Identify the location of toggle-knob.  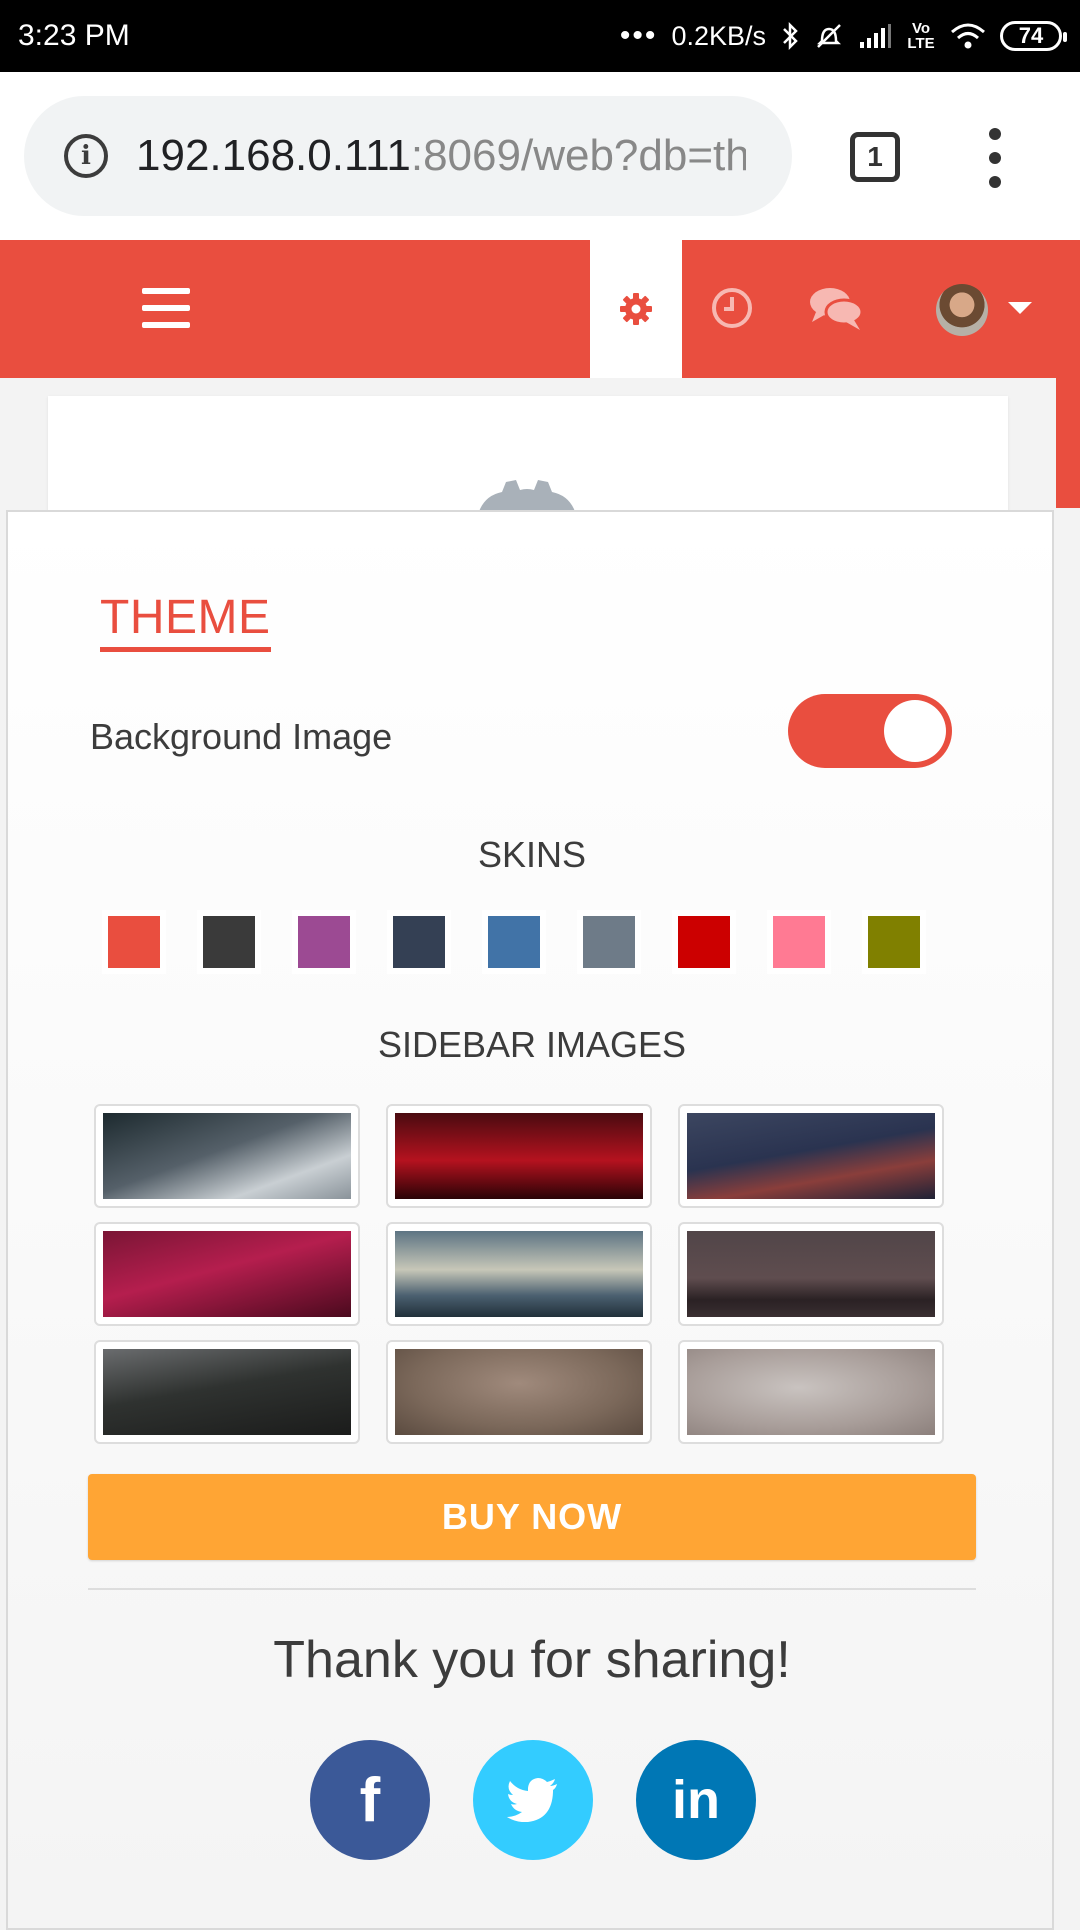
(915, 731).